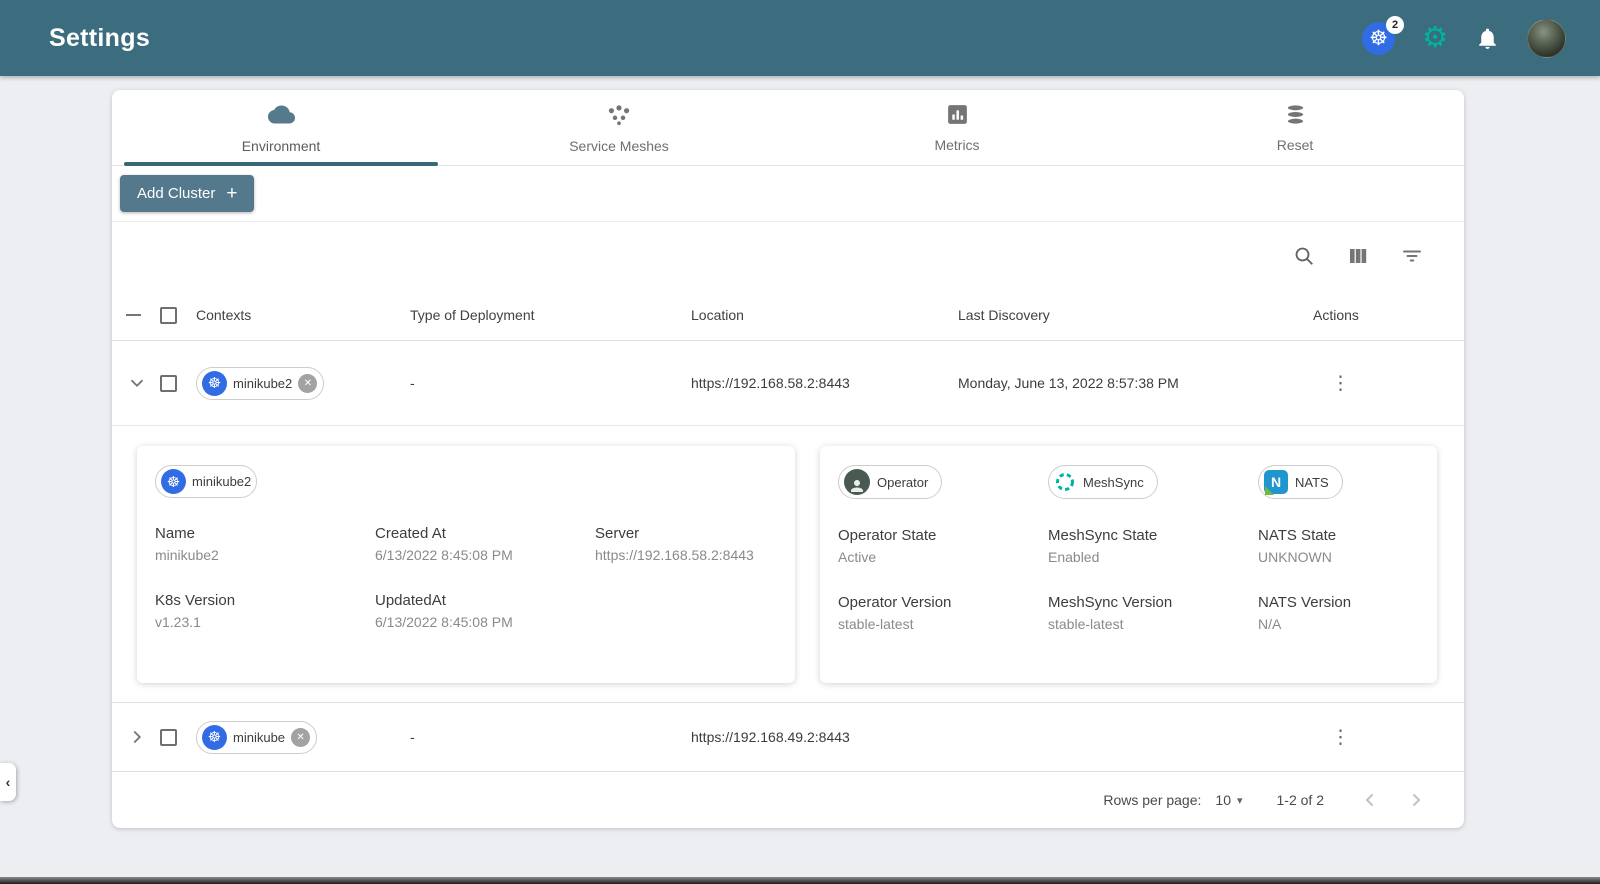  I want to click on view-columns-icon, so click(1358, 256).